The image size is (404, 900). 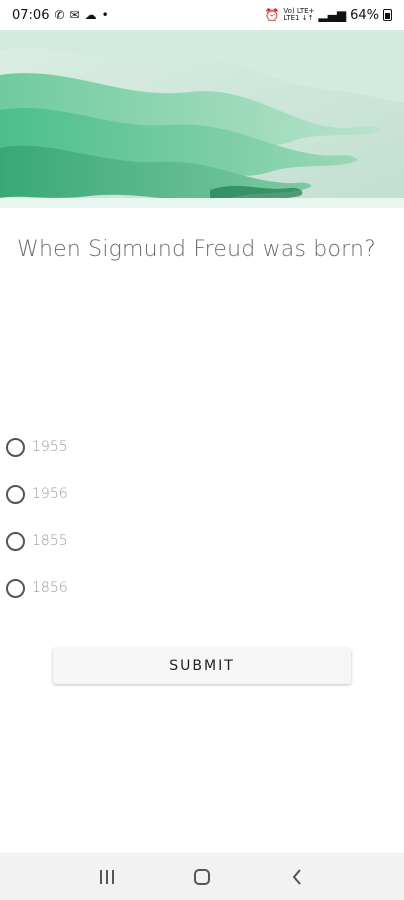 What do you see at coordinates (332, 15) in the screenshot?
I see `signal-icon: ▂▄▆` at bounding box center [332, 15].